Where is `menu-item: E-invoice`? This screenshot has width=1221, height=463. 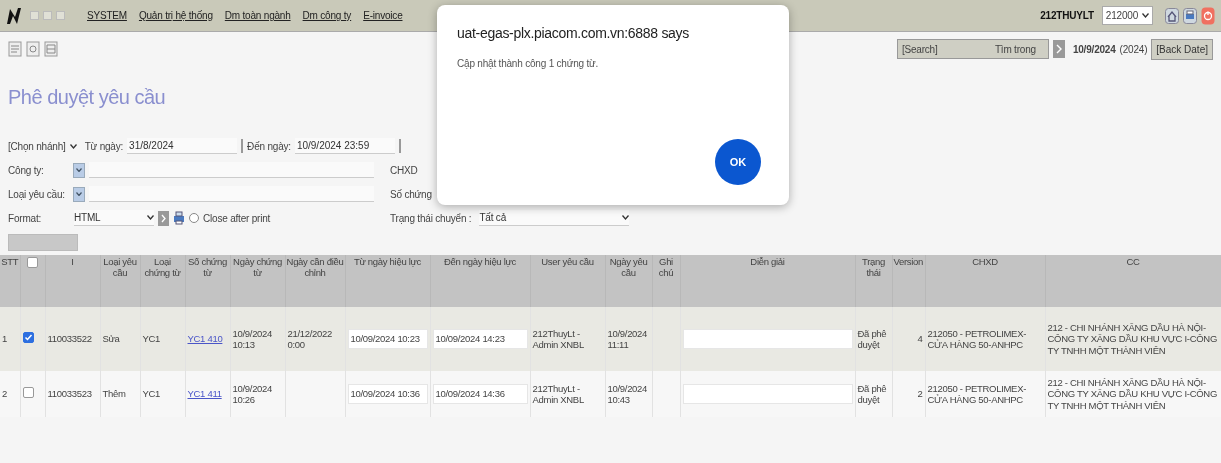
menu-item: E-invoice is located at coordinates (383, 15).